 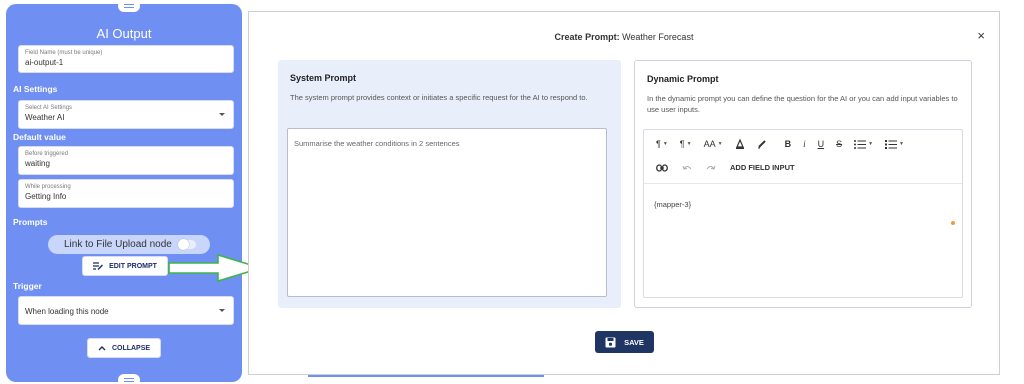 I want to click on paragraph-icon: ¶, so click(x=658, y=144).